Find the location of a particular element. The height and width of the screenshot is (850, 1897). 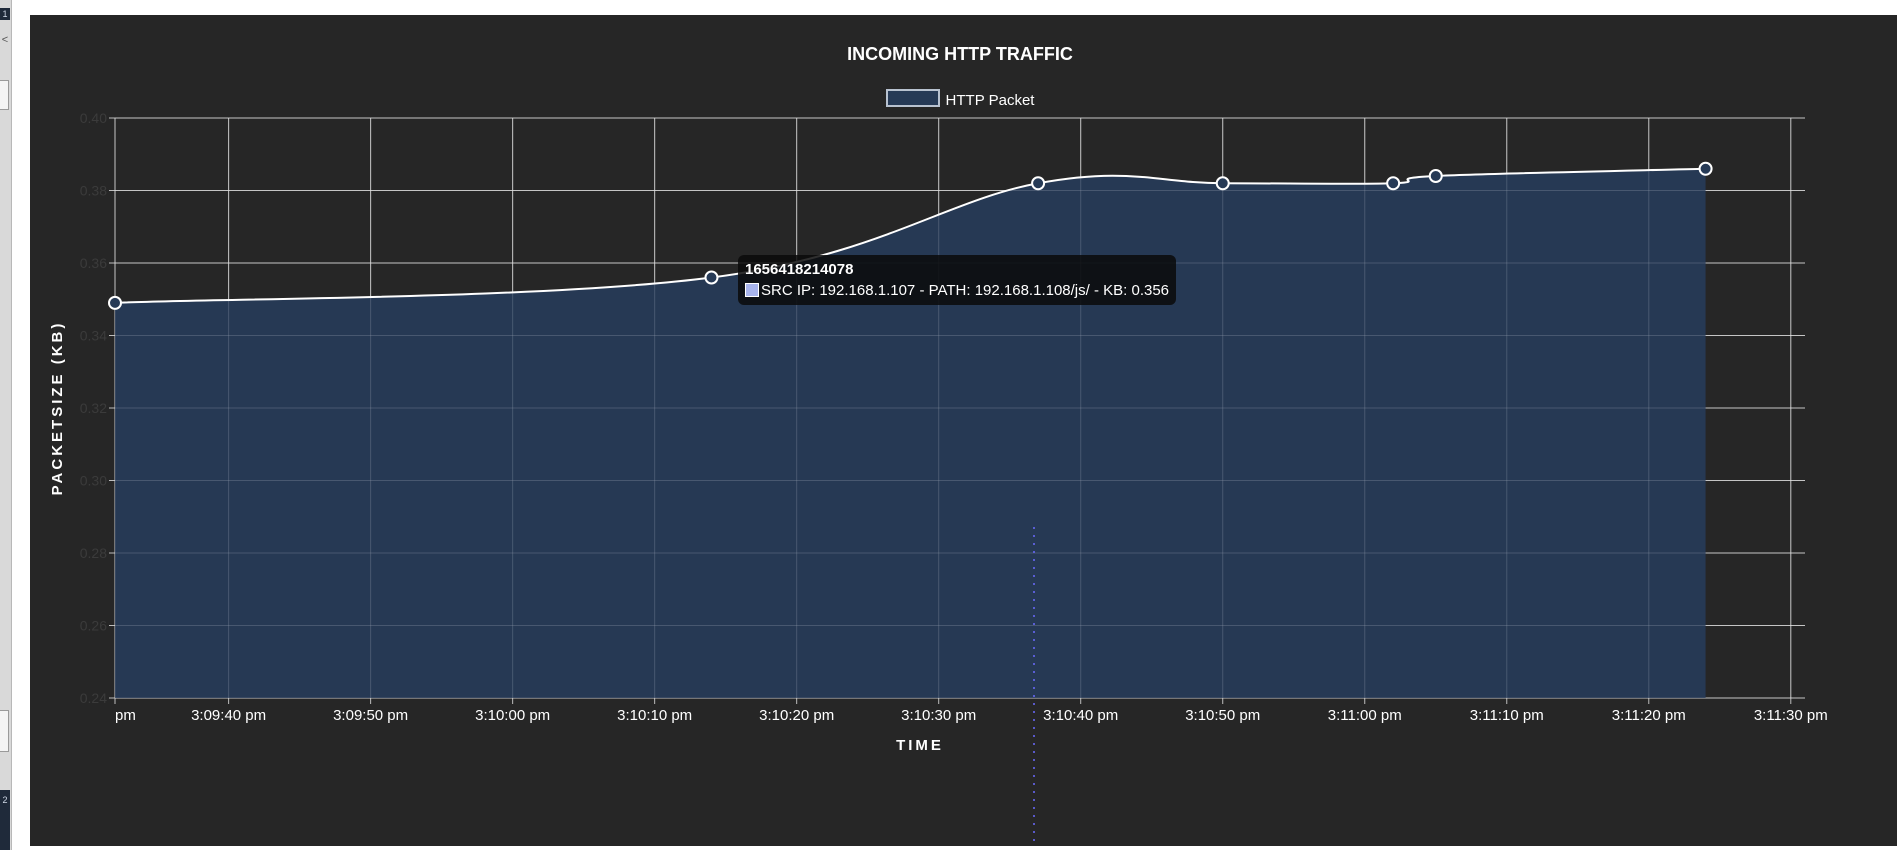

y-tick-label: 0.34 is located at coordinates (93, 336).